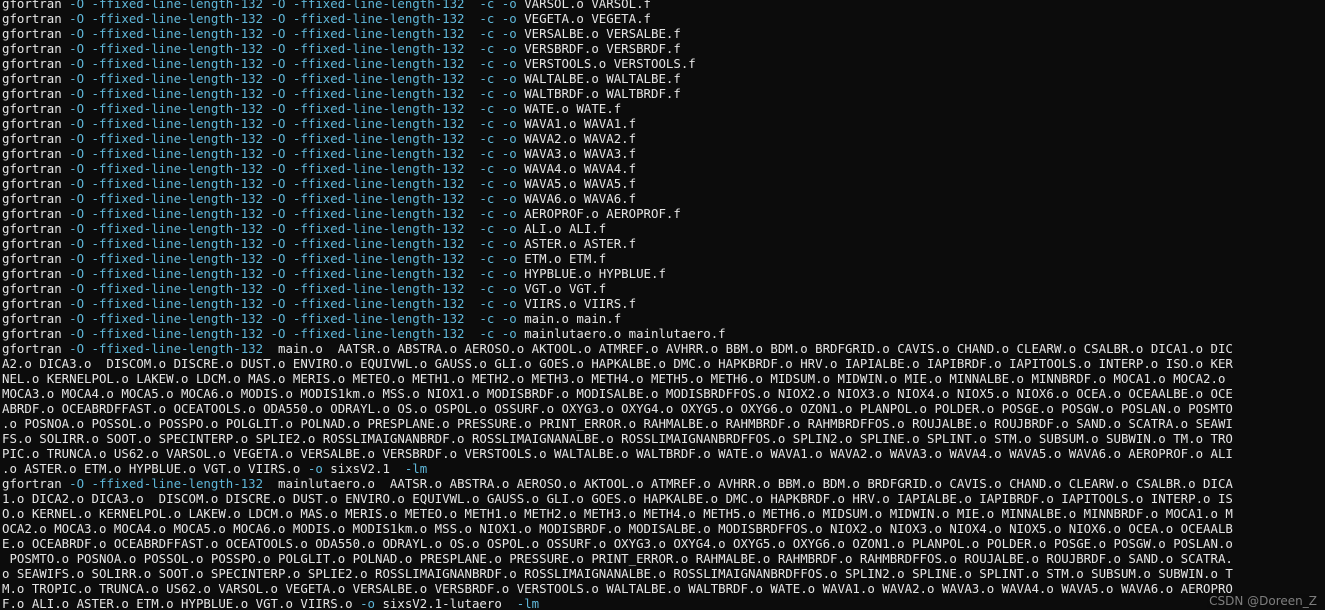 This screenshot has height=610, width=1325. Describe the element at coordinates (576, 153) in the screenshot. I see `terminal-text: WAVA3.o WAVA3.f` at that location.